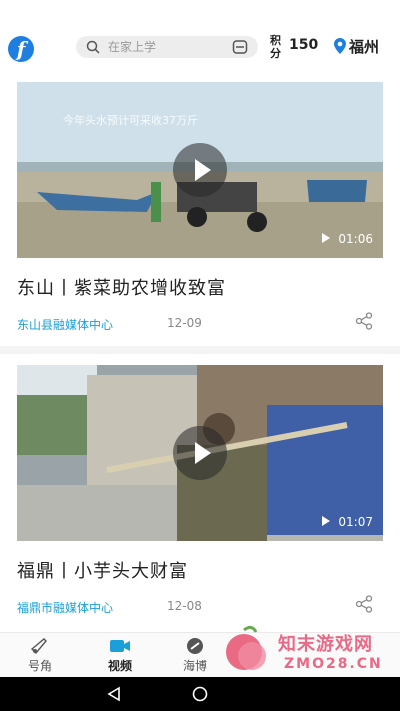 The width and height of the screenshot is (400, 711). What do you see at coordinates (355, 239) in the screenshot?
I see `duration-text: 01:06` at bounding box center [355, 239].